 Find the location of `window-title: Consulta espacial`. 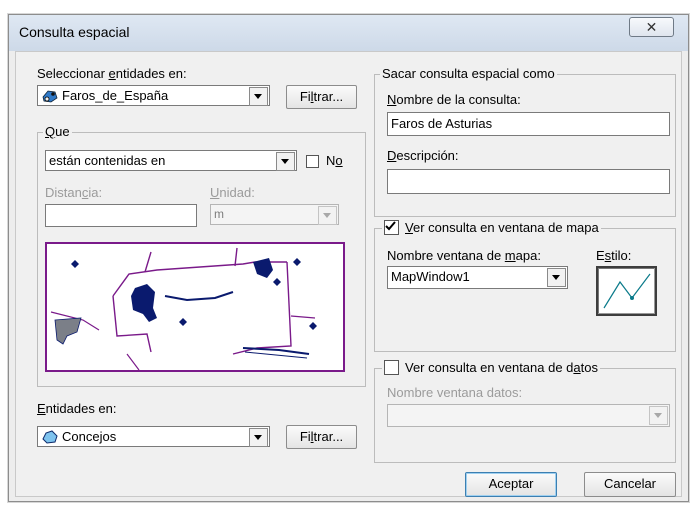

window-title: Consulta espacial is located at coordinates (74, 32).